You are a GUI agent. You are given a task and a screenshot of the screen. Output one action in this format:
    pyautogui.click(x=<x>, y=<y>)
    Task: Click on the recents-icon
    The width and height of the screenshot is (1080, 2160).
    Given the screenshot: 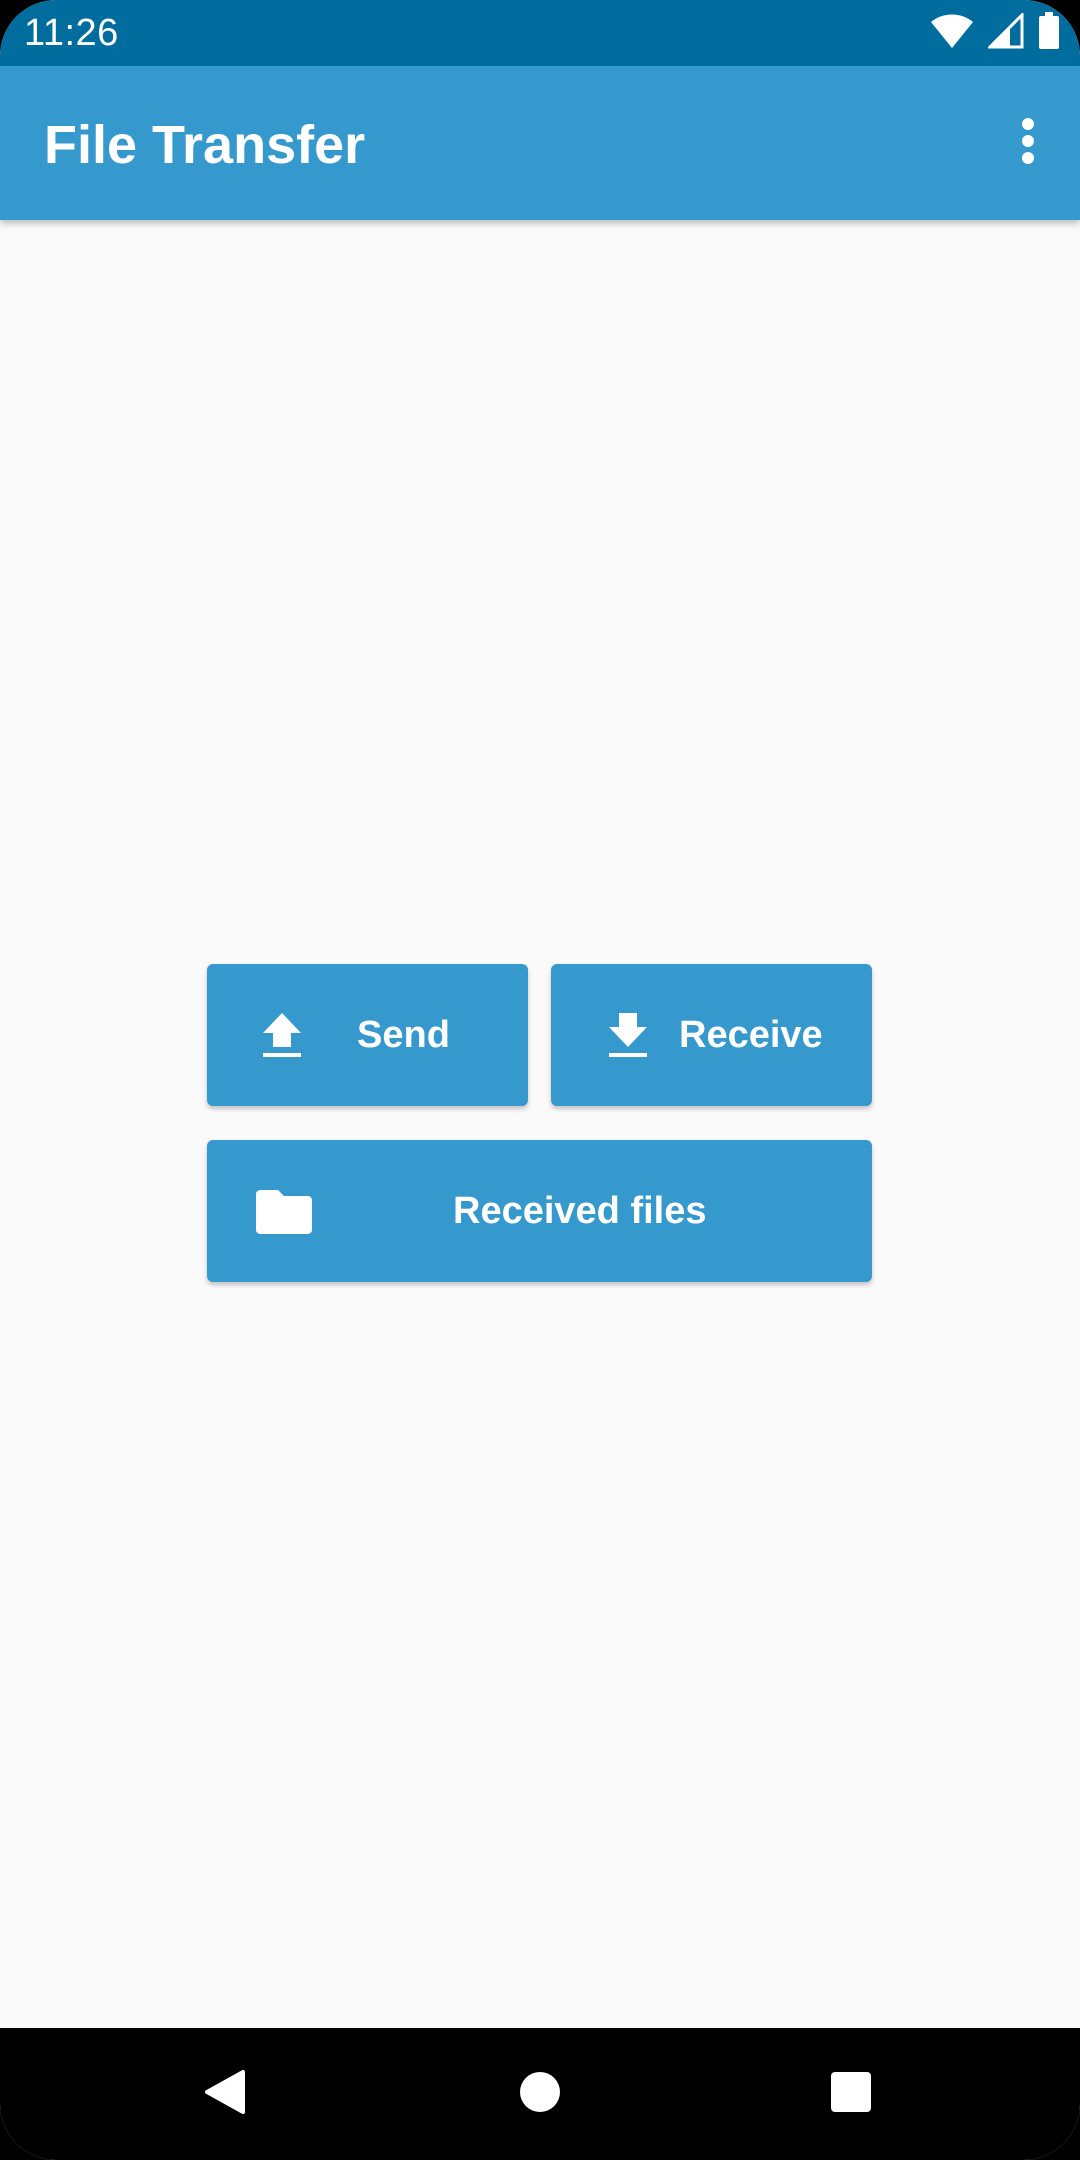 What is the action you would take?
    pyautogui.click(x=851, y=2094)
    